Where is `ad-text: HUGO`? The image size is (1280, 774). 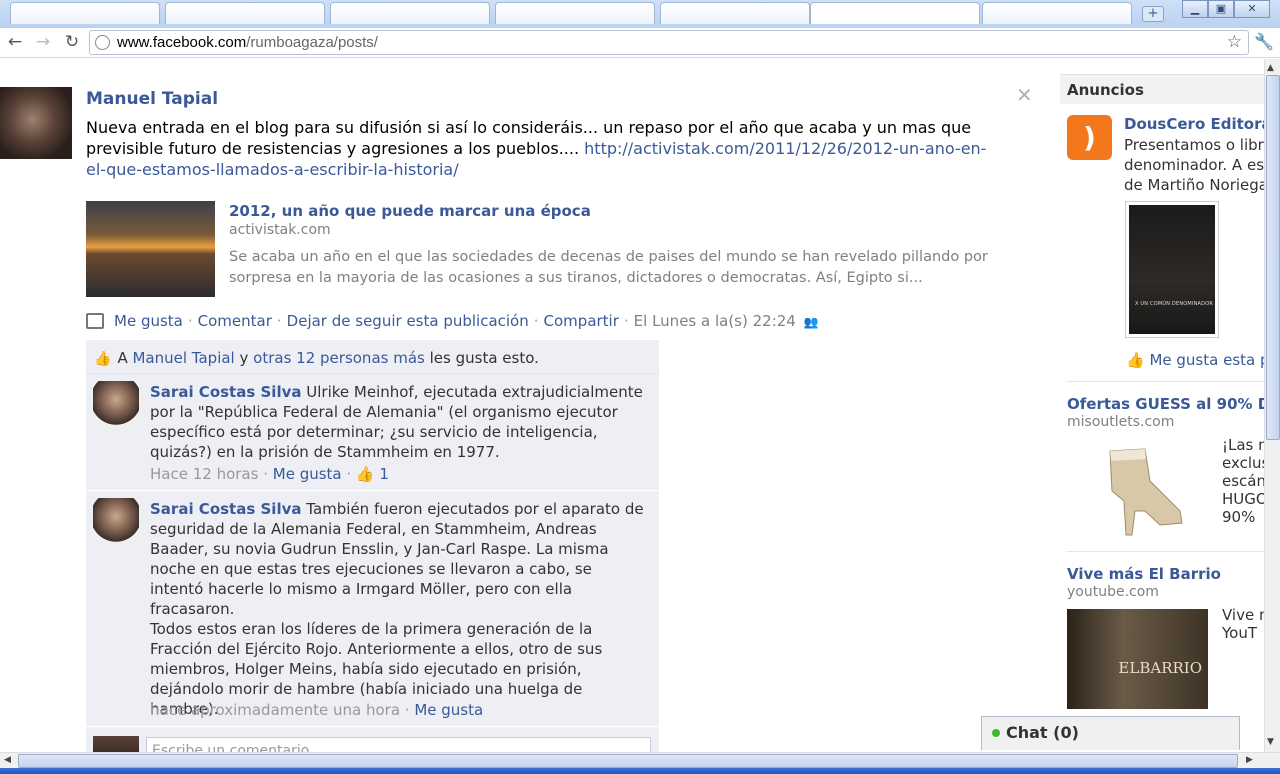 ad-text: HUGO is located at coordinates (1243, 499).